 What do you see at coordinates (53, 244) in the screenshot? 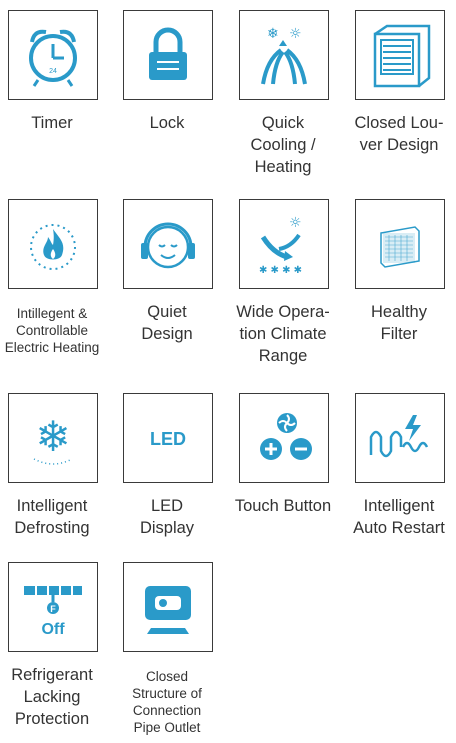
I see `flame-icon` at bounding box center [53, 244].